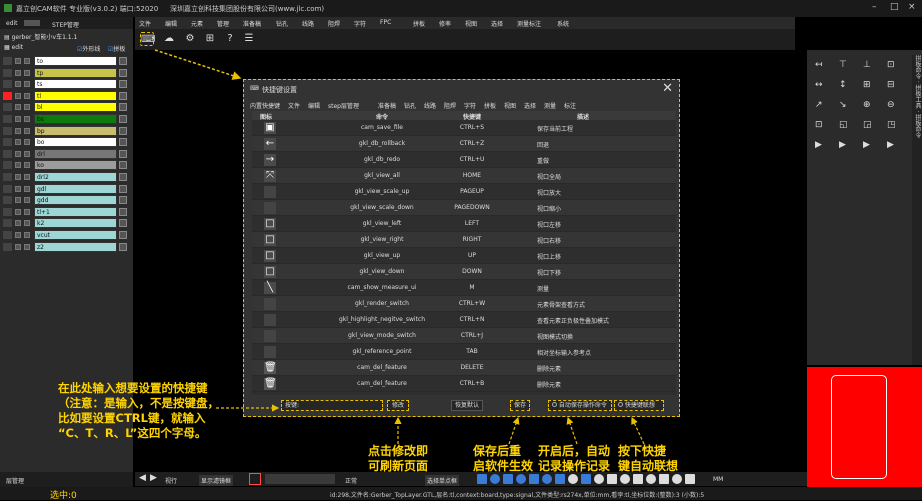 The width and height of the screenshot is (922, 501). I want to click on menu-item: 文件, so click(145, 23).